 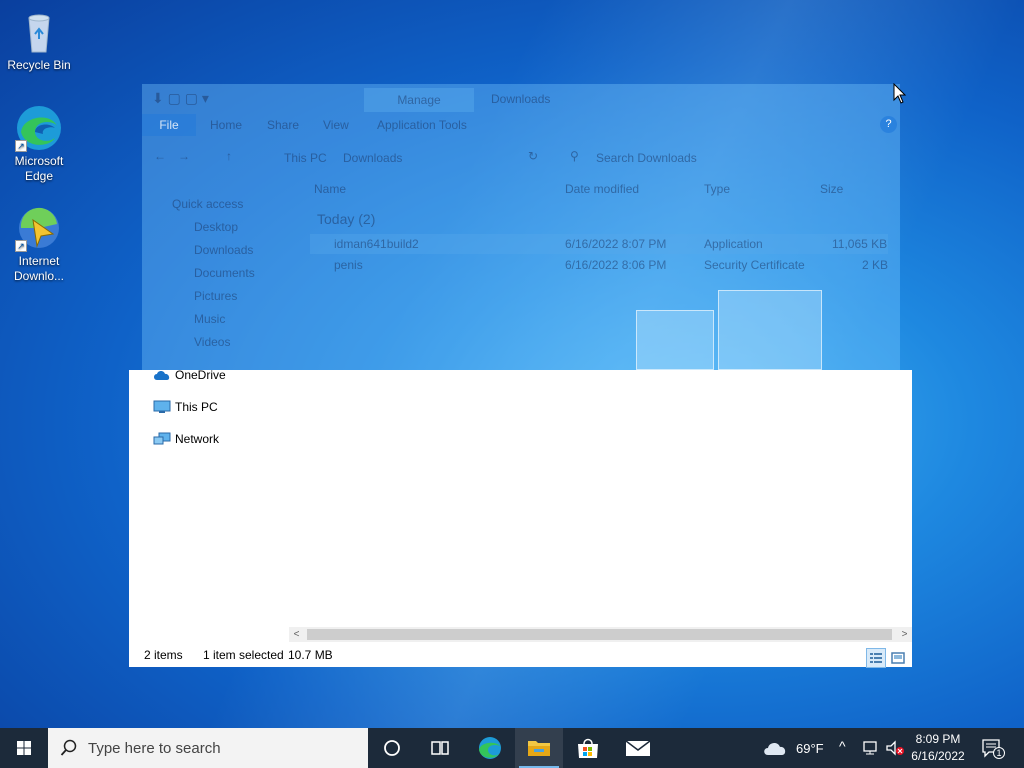 I want to click on nav-network: Network, so click(x=186, y=439).